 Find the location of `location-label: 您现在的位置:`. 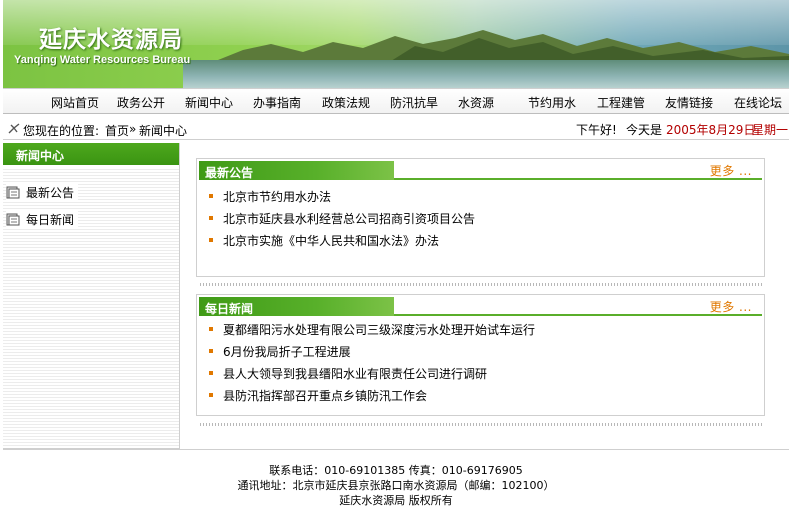

location-label: 您现在的位置: is located at coordinates (61, 131).